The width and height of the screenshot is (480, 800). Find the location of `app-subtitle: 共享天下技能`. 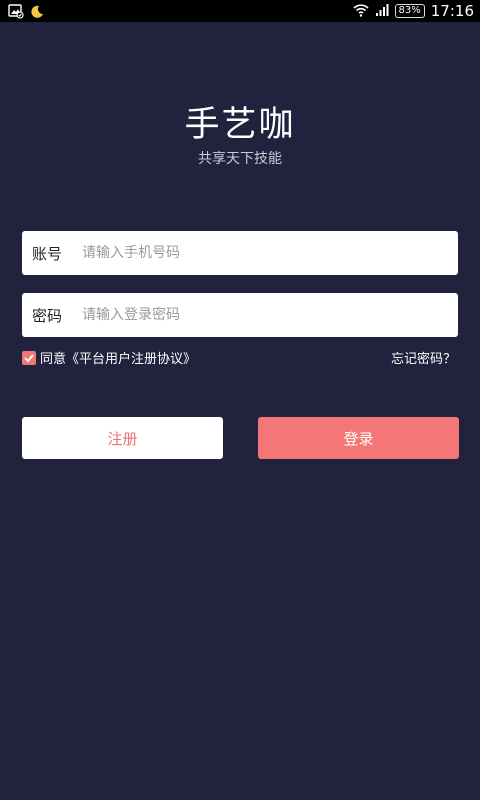

app-subtitle: 共享天下技能 is located at coordinates (240, 159).